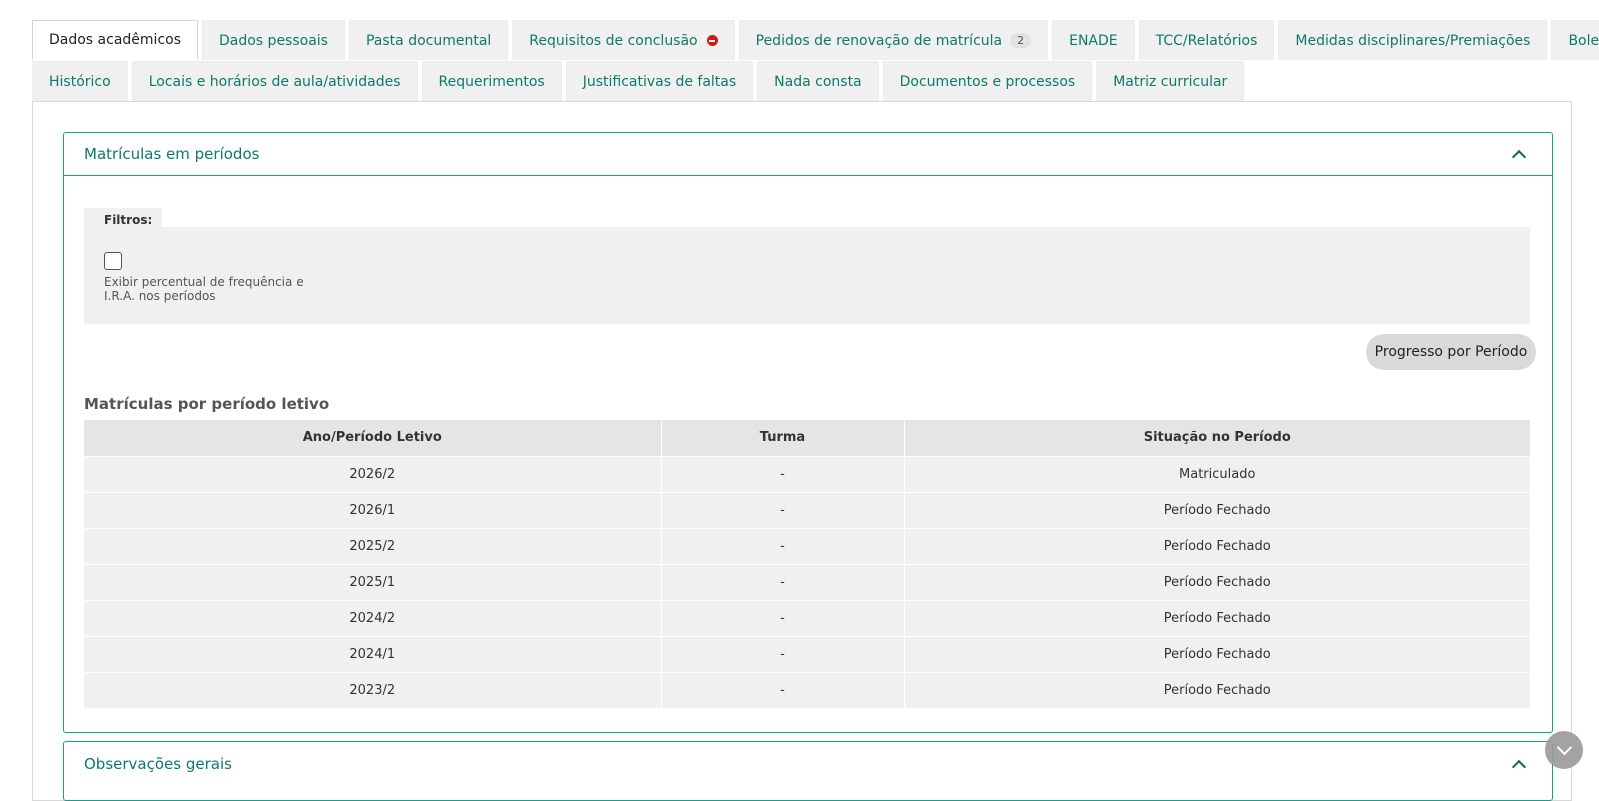  Describe the element at coordinates (115, 40) in the screenshot. I see `tab-dados-academicos: Dados acadêmicos` at that location.